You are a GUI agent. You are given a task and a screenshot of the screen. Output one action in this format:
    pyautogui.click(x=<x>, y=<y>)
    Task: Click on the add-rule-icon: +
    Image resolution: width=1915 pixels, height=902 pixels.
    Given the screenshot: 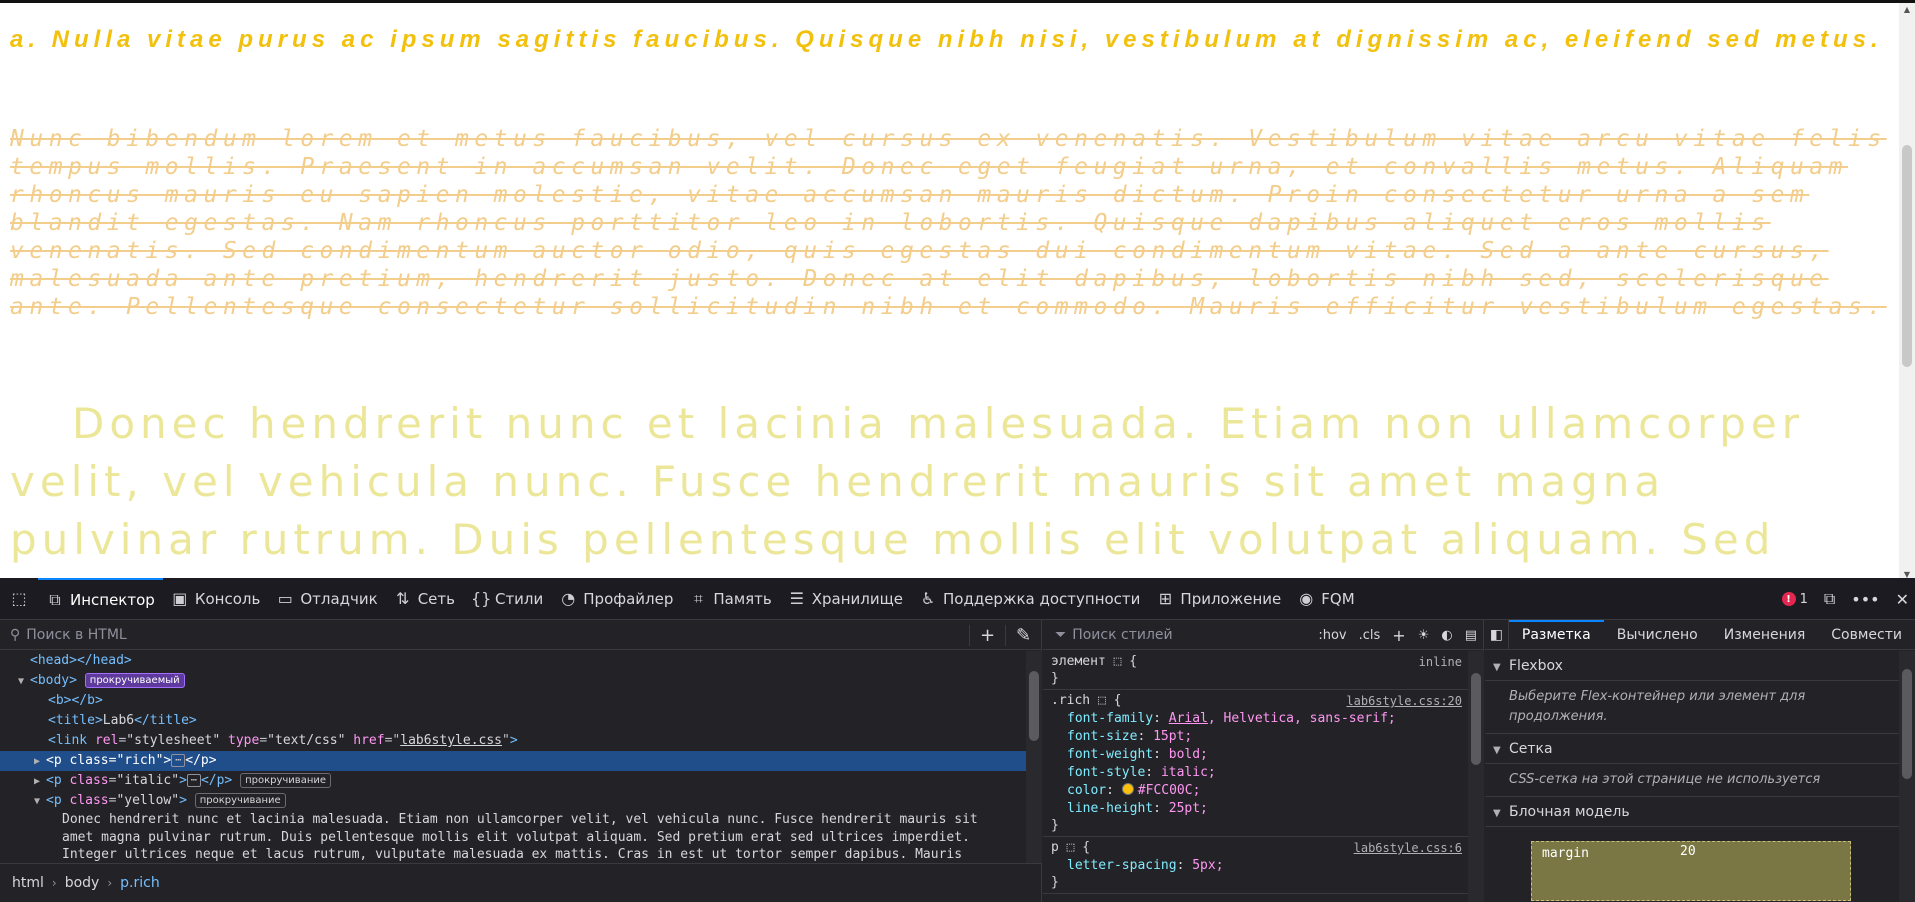 What is the action you would take?
    pyautogui.click(x=1398, y=635)
    